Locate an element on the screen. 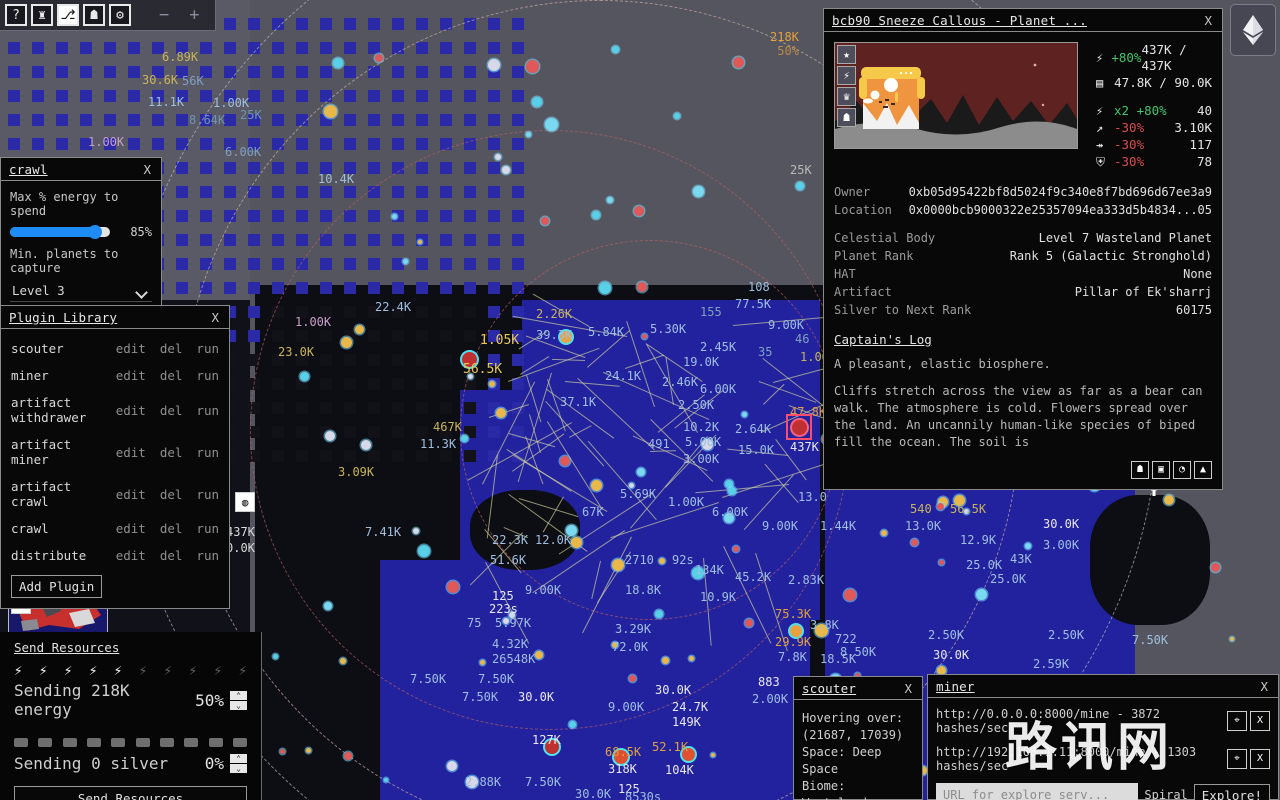 The image size is (1280, 800). plugin-icon: ⎇ is located at coordinates (68, 15).